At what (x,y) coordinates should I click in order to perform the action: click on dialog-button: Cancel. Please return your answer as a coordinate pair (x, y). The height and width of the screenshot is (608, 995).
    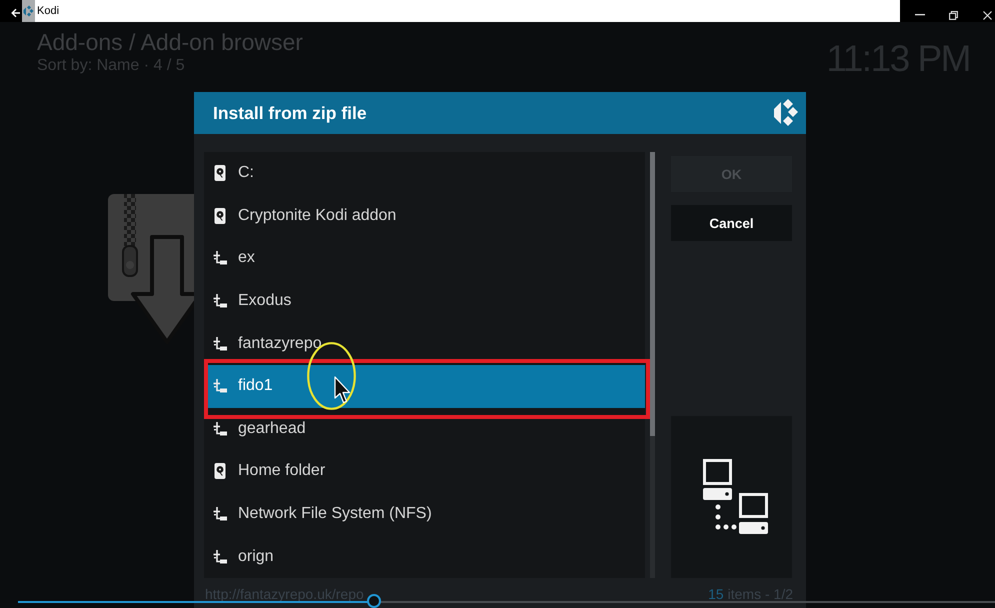
    Looking at the image, I should click on (731, 223).